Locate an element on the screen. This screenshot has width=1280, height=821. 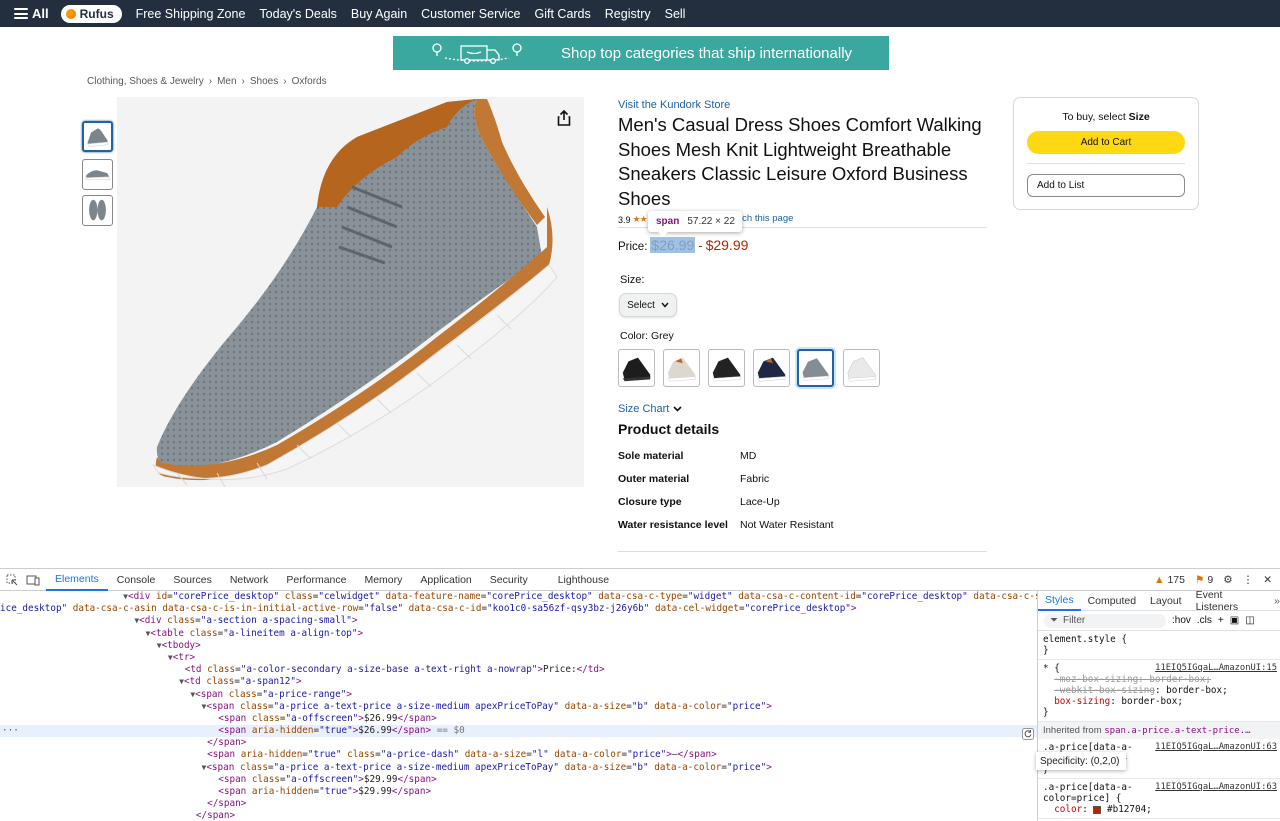
styles-filter-input: ⏷ Filter is located at coordinates (1105, 620).